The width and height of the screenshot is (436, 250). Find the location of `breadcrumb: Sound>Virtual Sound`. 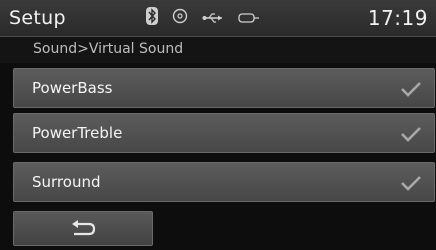

breadcrumb: Sound>Virtual Sound is located at coordinates (218, 50).